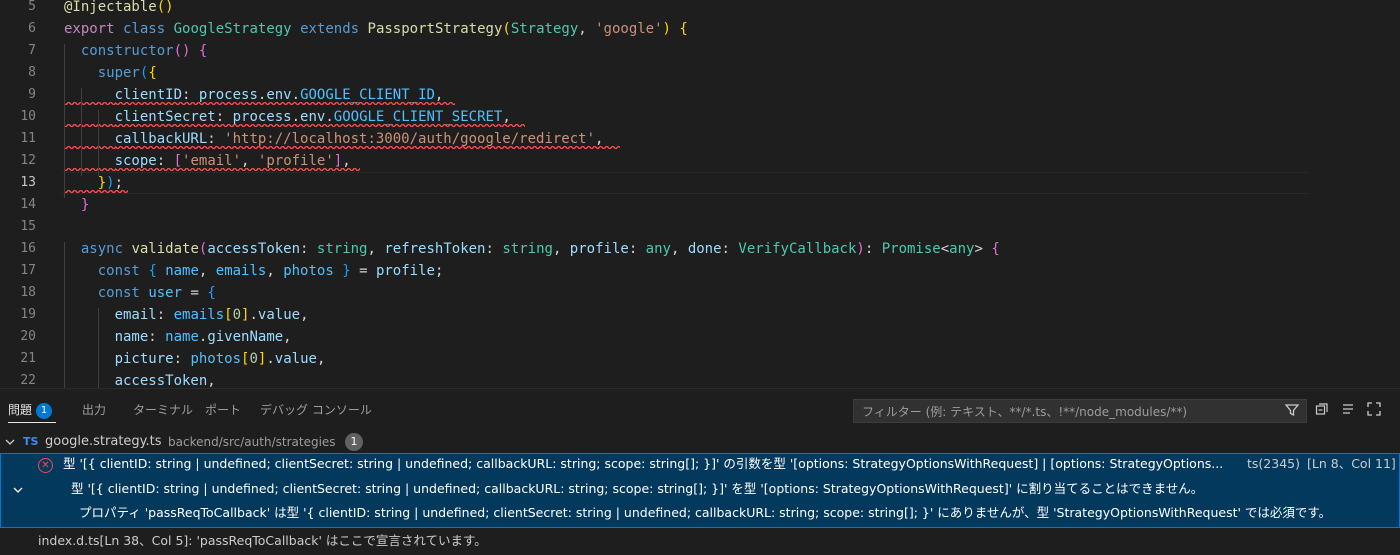 The image size is (1400, 555). I want to click on code-token: accessToken, so click(161, 380).